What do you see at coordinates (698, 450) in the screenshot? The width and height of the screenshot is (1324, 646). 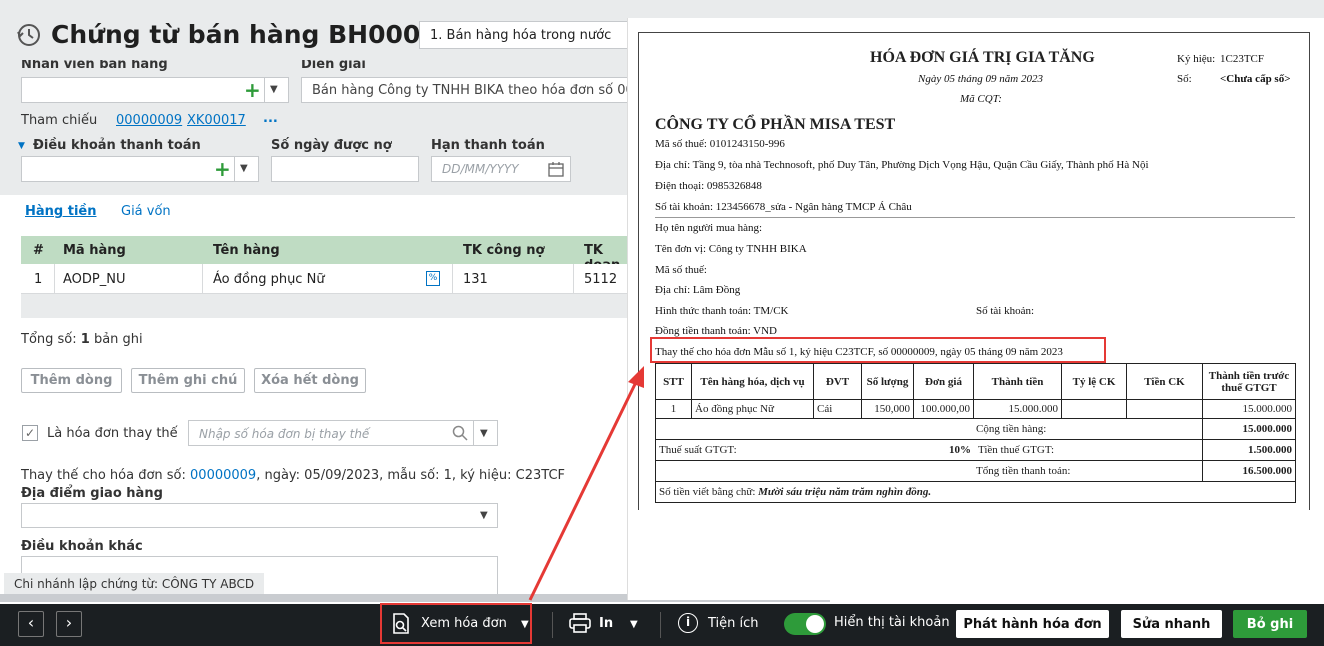 I see `vat-rate-label: Thuế suất GTGT:` at bounding box center [698, 450].